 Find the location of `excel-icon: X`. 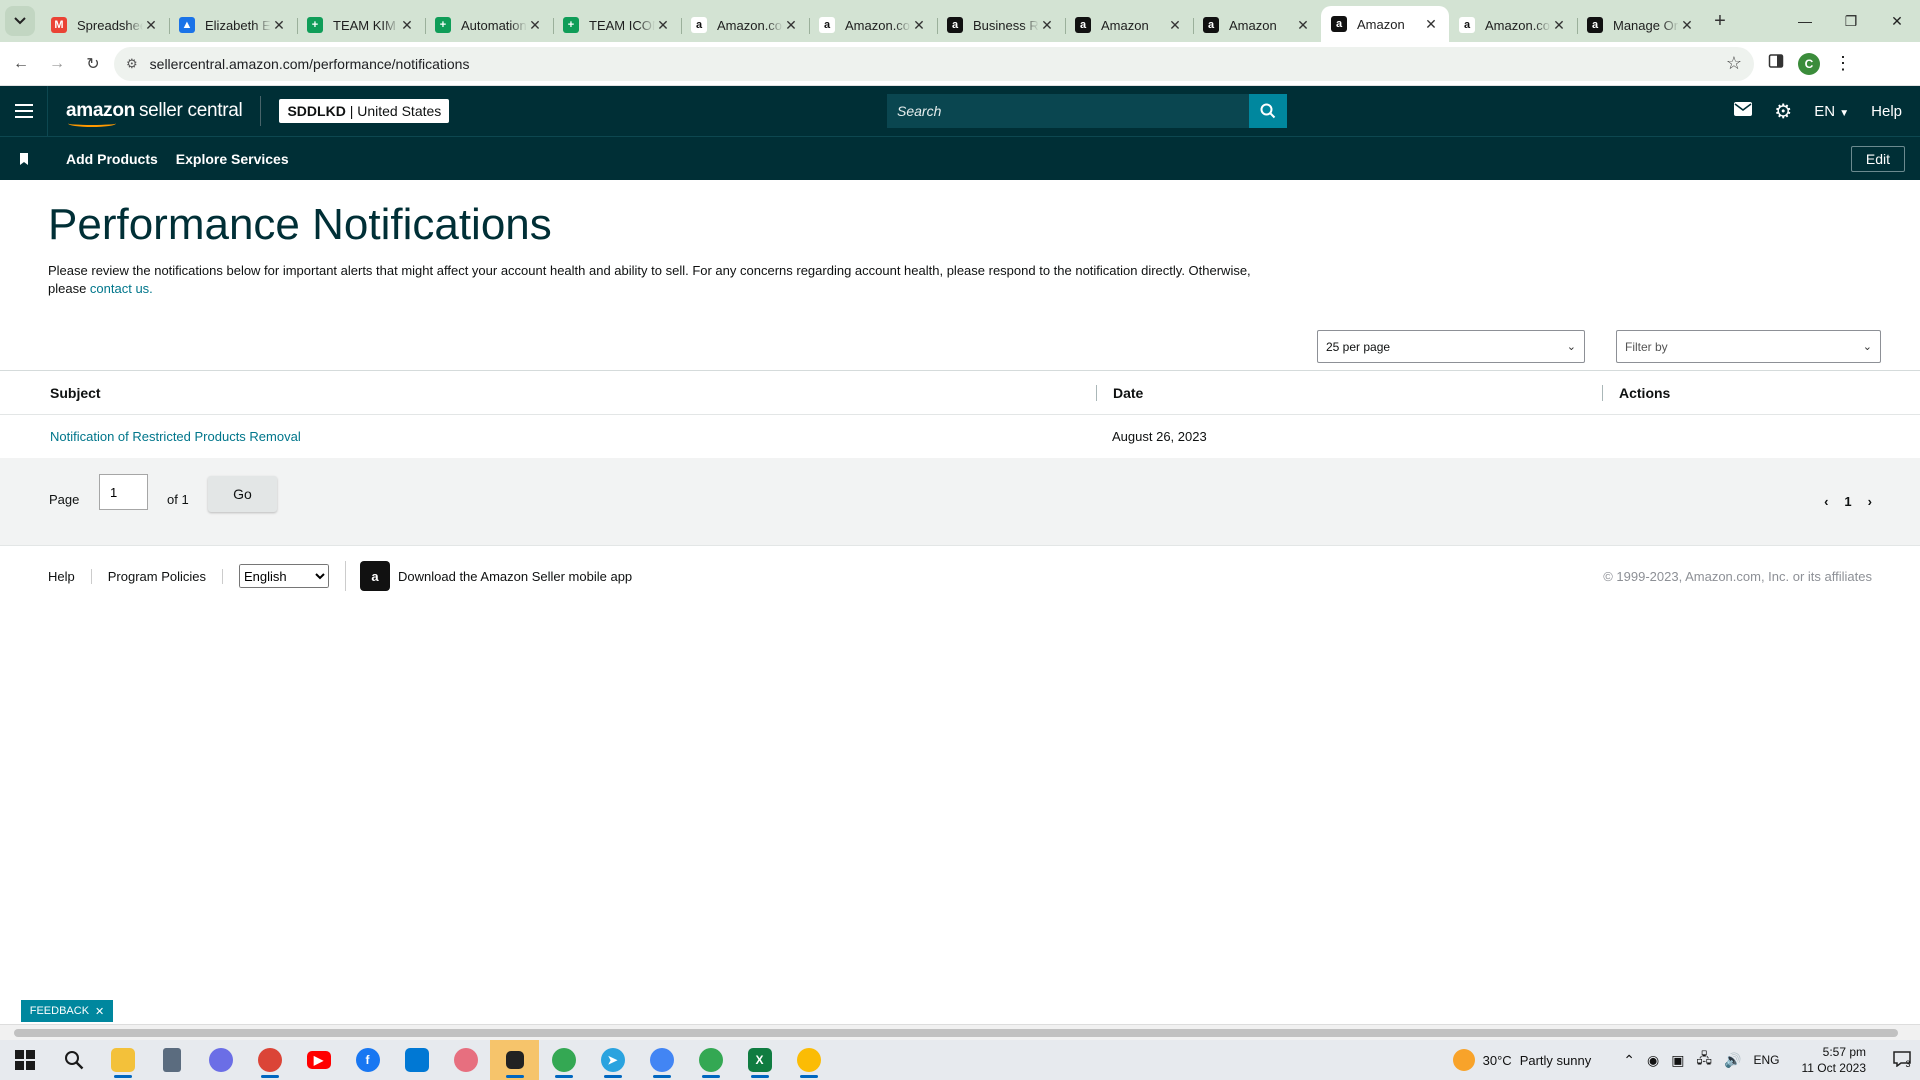

excel-icon: X is located at coordinates (759, 1060).